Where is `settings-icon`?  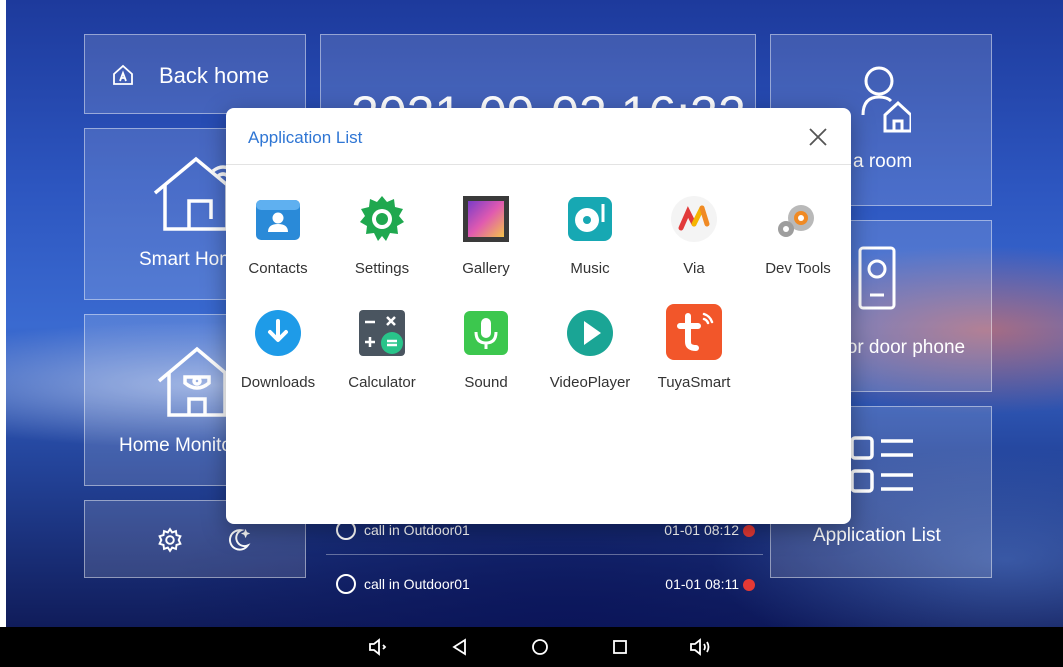 settings-icon is located at coordinates (382, 218).